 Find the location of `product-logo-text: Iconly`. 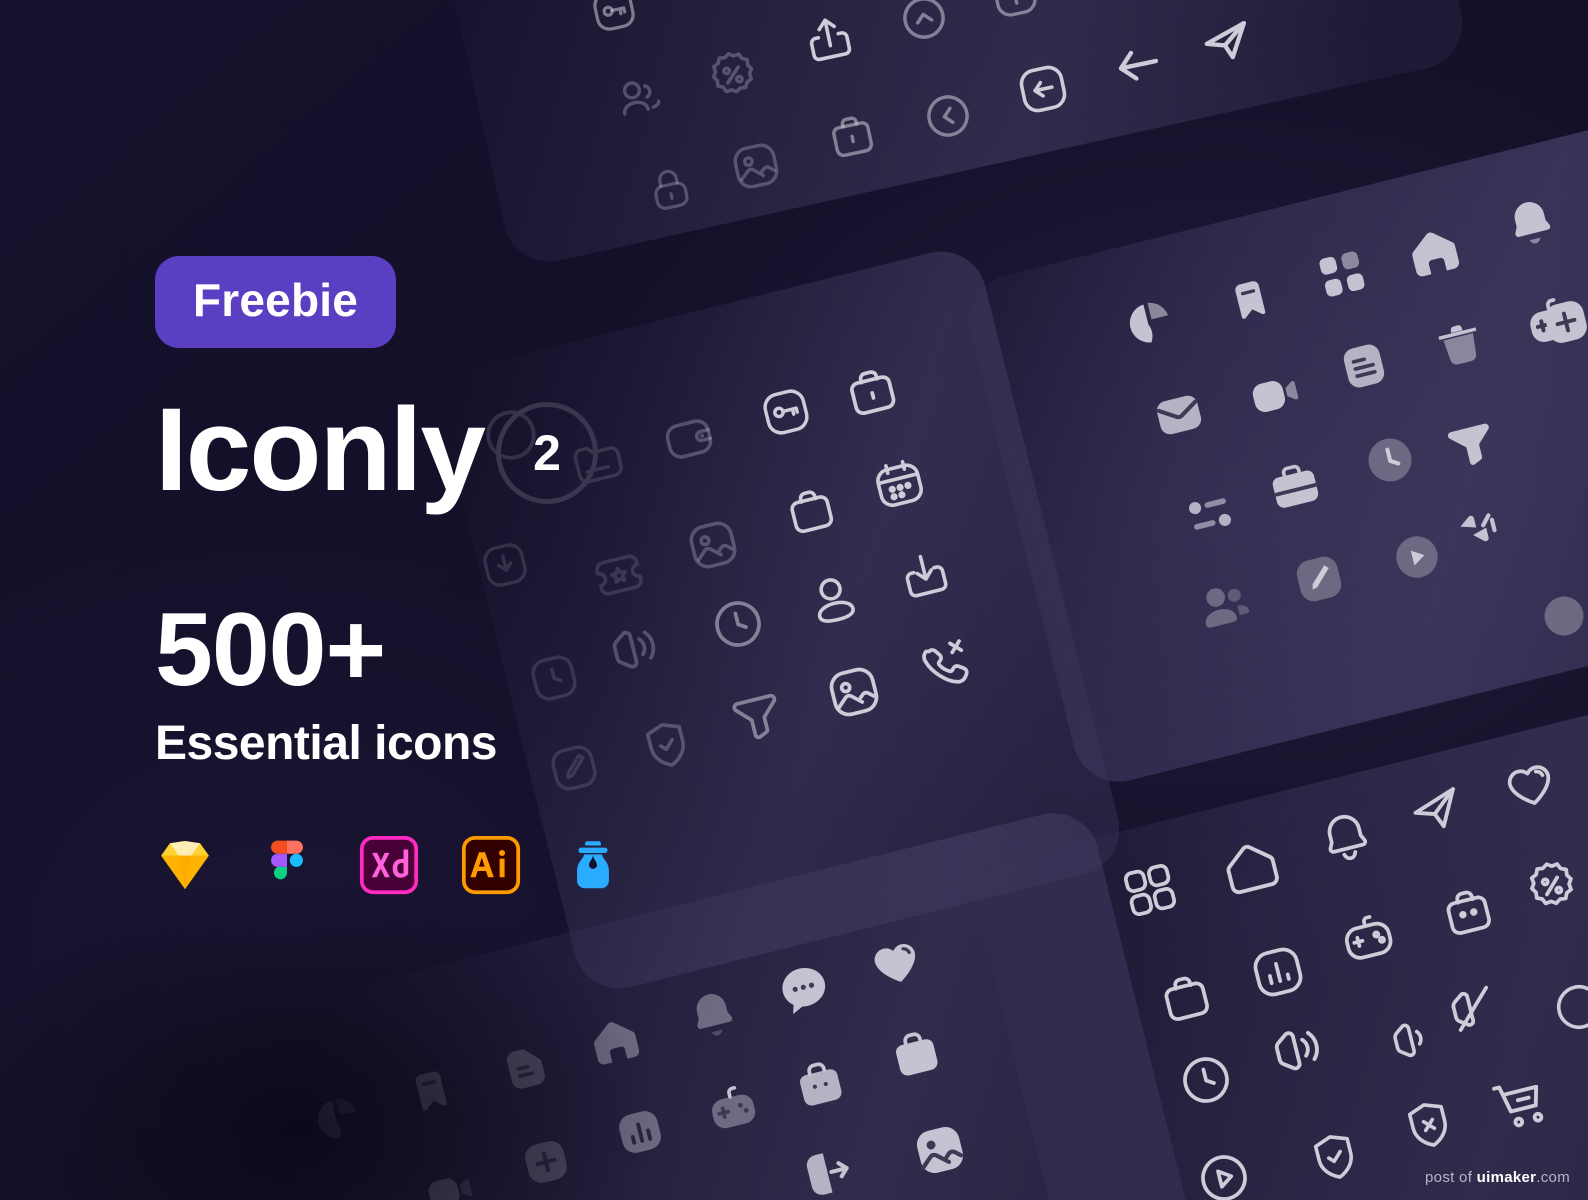

product-logo-text: Iconly is located at coordinates (320, 450).